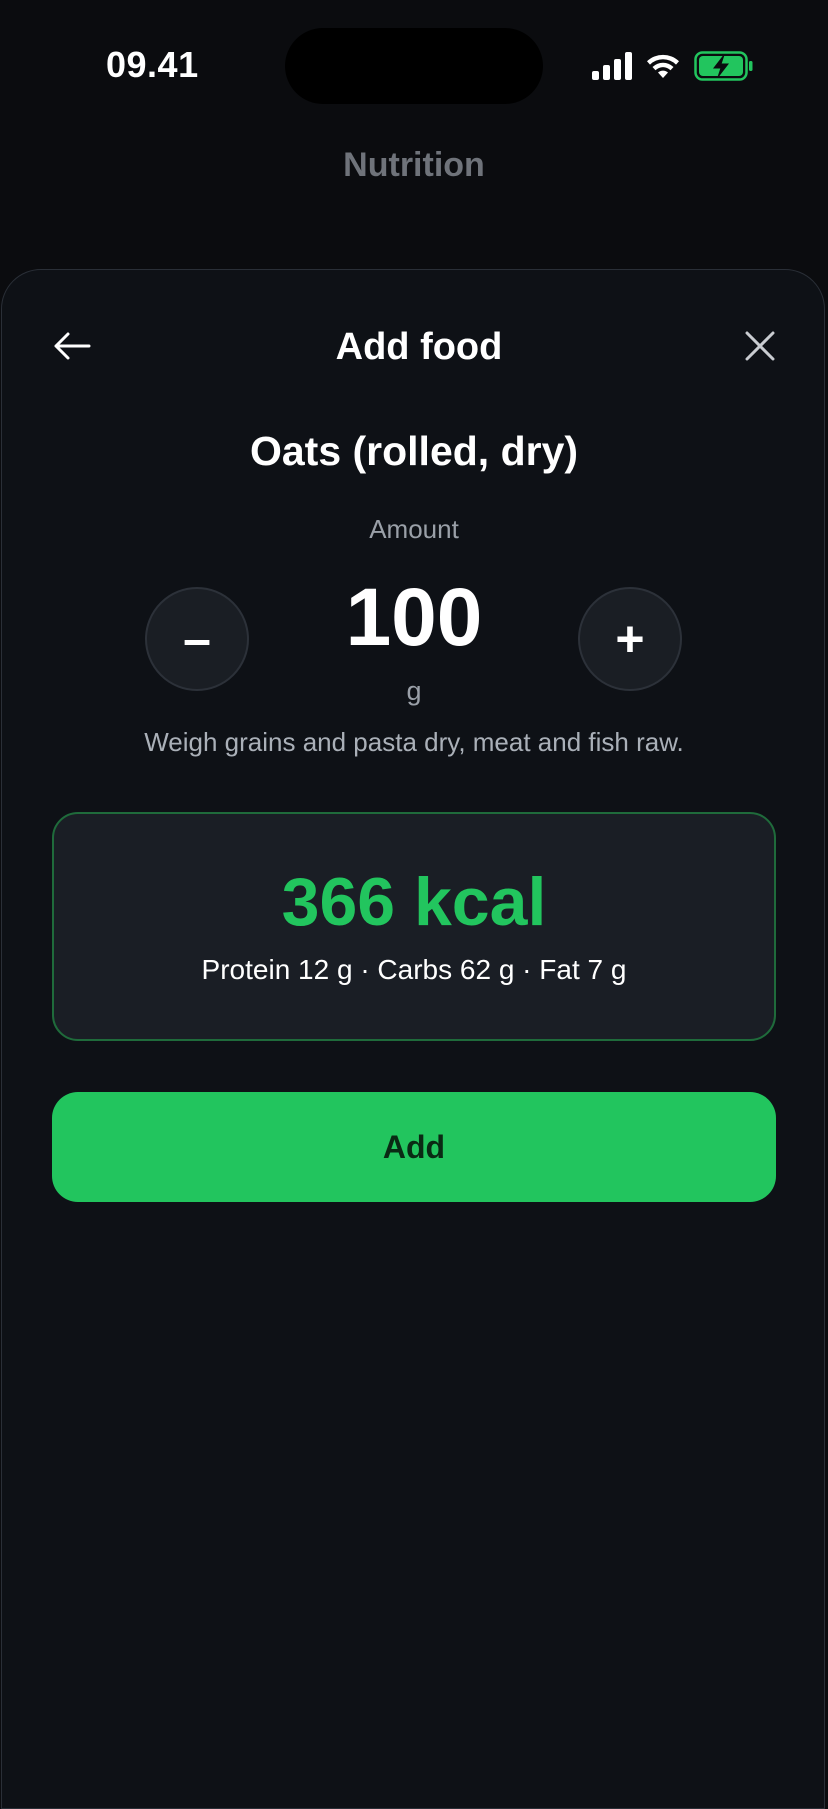 This screenshot has height=1809, width=828. I want to click on dynamic-island, so click(414, 66).